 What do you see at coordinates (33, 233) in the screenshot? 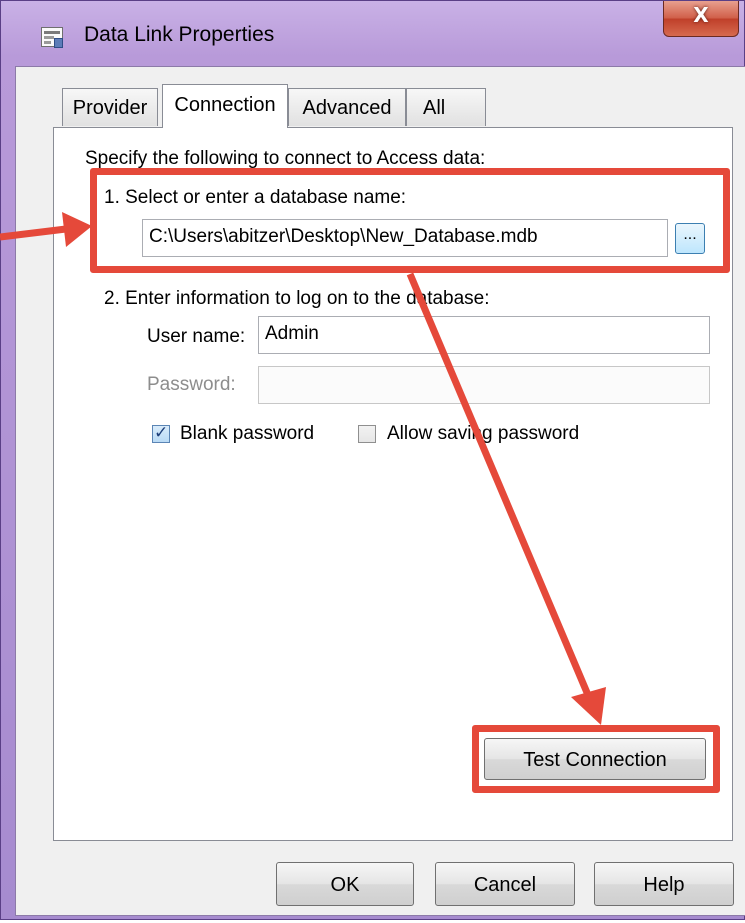
I see `arrow-to-database-line` at bounding box center [33, 233].